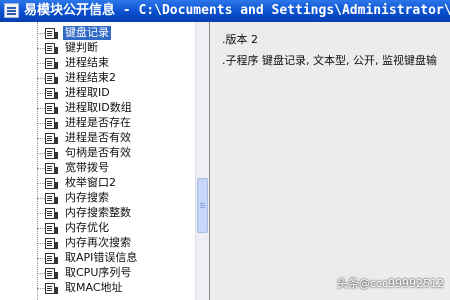 This screenshot has width=450, height=300. What do you see at coordinates (87, 33) in the screenshot?
I see `tree-item-label: 键盘记录` at bounding box center [87, 33].